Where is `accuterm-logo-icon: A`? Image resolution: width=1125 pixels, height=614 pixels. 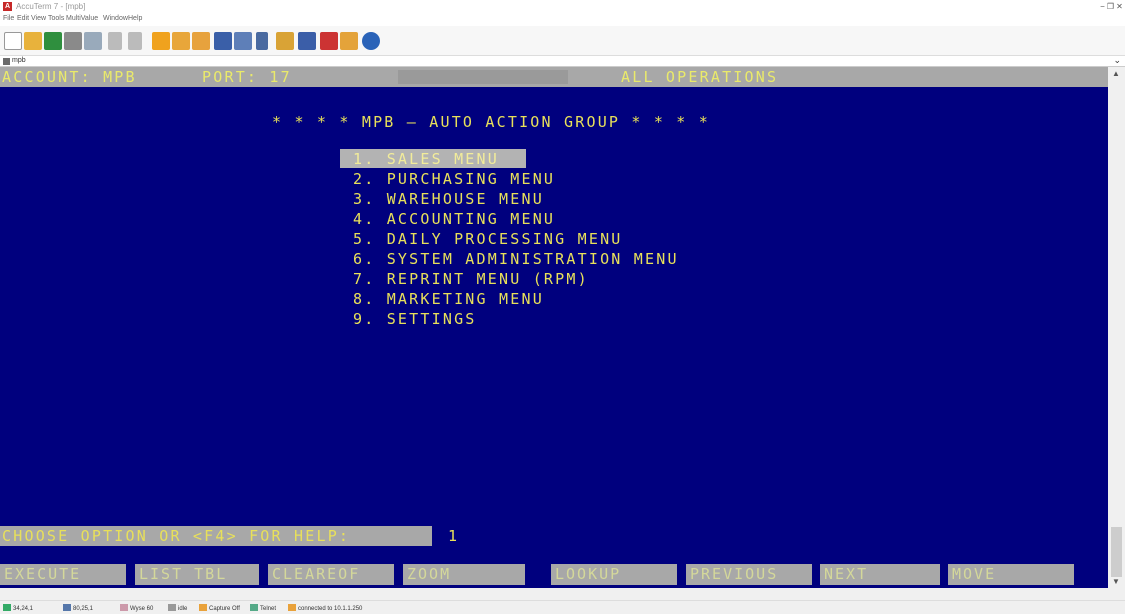 accuterm-logo-icon: A is located at coordinates (7, 6).